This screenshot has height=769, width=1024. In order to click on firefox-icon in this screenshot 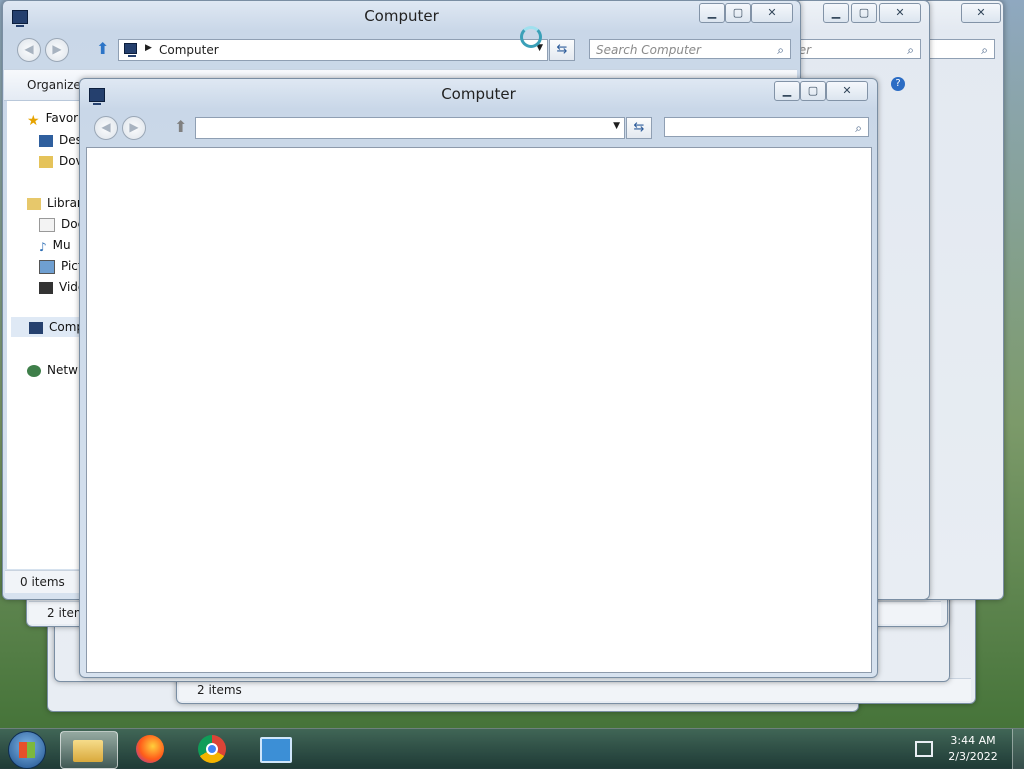, I will do `click(150, 749)`.